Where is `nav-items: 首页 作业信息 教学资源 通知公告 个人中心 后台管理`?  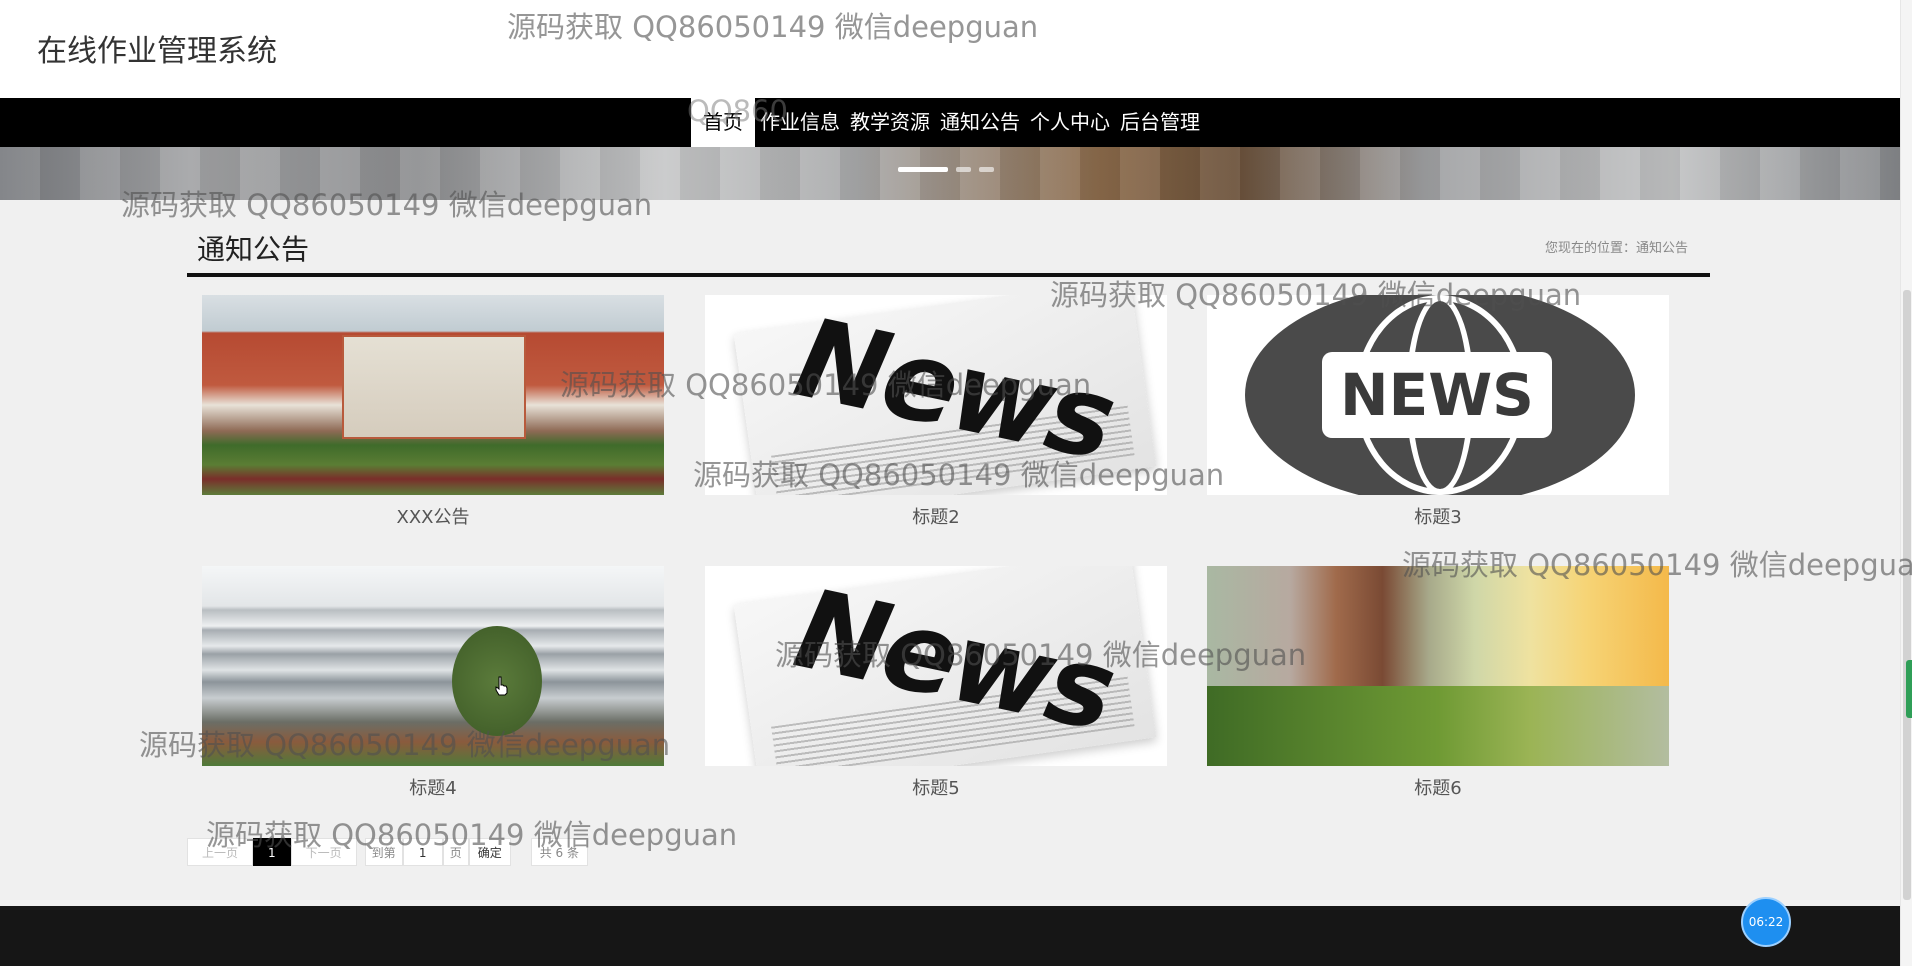 nav-items: 首页 作业信息 教学资源 通知公告 个人中心 后台管理 is located at coordinates (948, 122).